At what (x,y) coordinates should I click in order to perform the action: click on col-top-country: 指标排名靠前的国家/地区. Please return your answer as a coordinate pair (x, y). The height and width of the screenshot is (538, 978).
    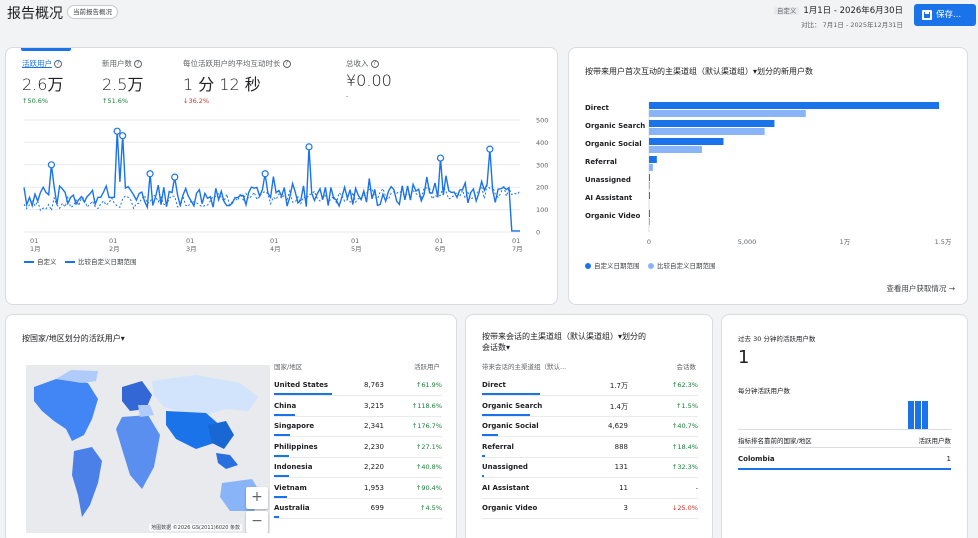
    Looking at the image, I should click on (775, 441).